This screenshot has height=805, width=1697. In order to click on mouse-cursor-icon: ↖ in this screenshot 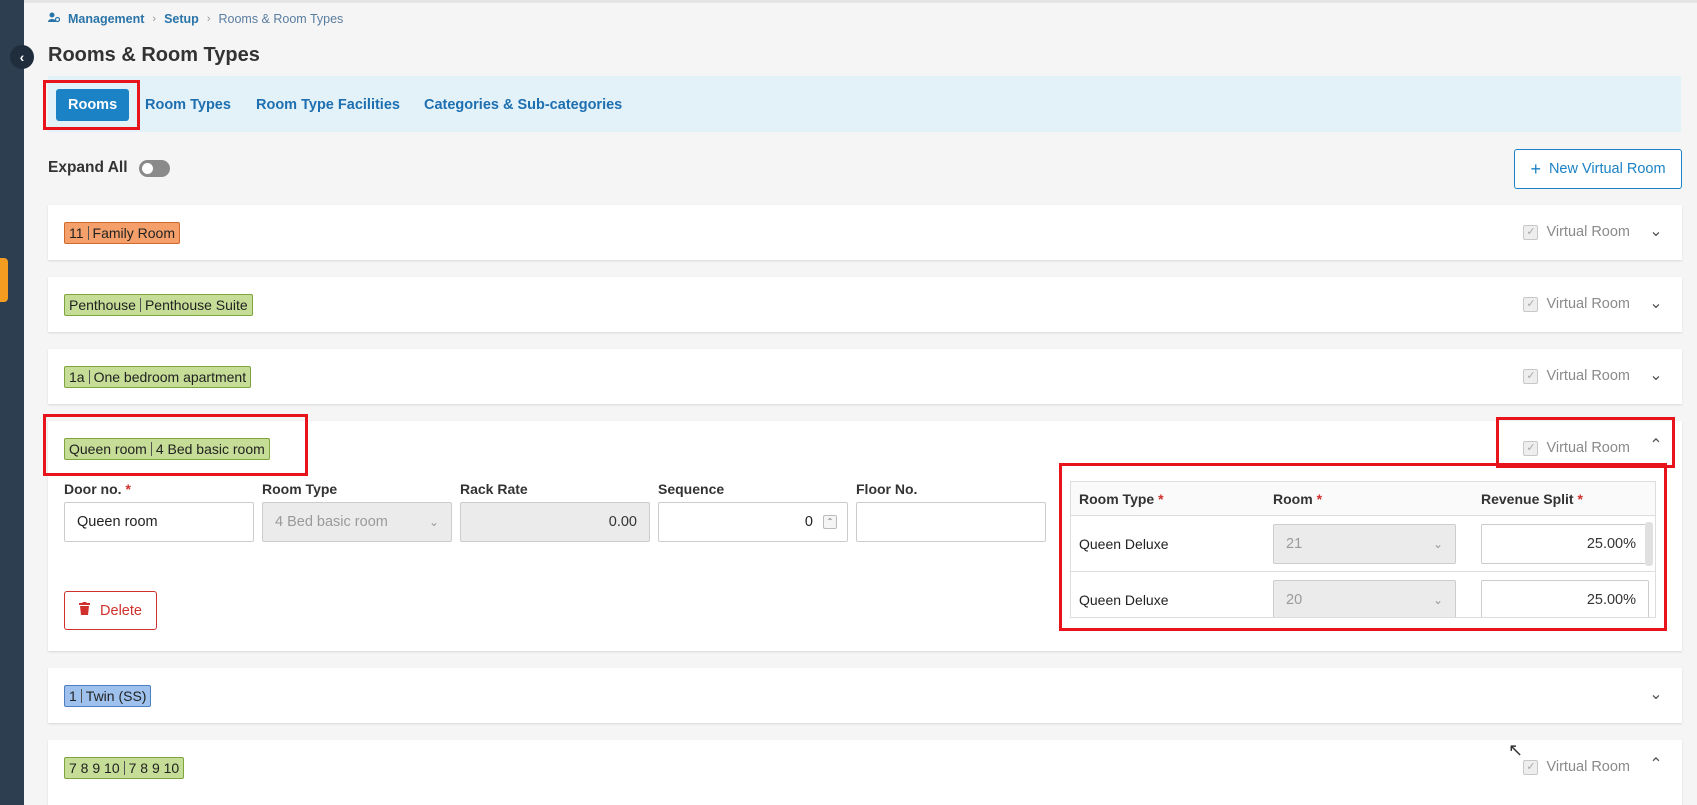, I will do `click(1516, 750)`.